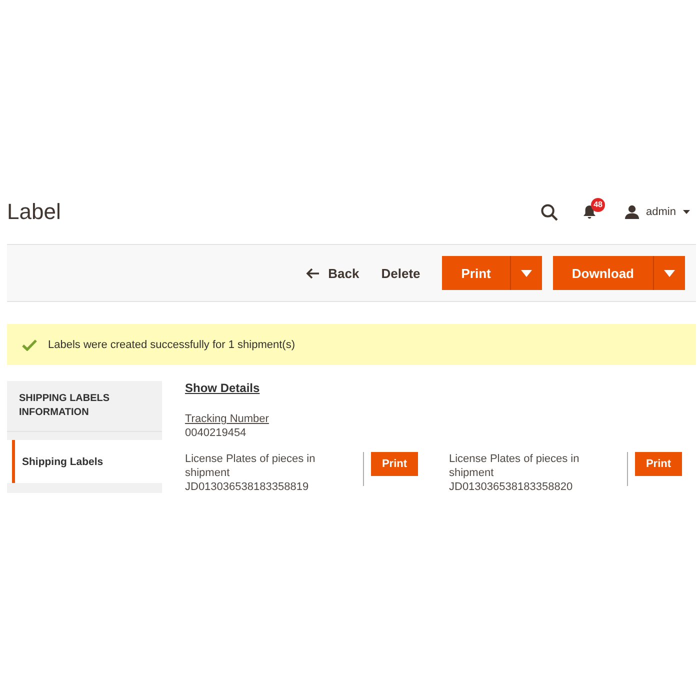 The width and height of the screenshot is (700, 700). I want to click on back-arrow-icon, so click(313, 273).